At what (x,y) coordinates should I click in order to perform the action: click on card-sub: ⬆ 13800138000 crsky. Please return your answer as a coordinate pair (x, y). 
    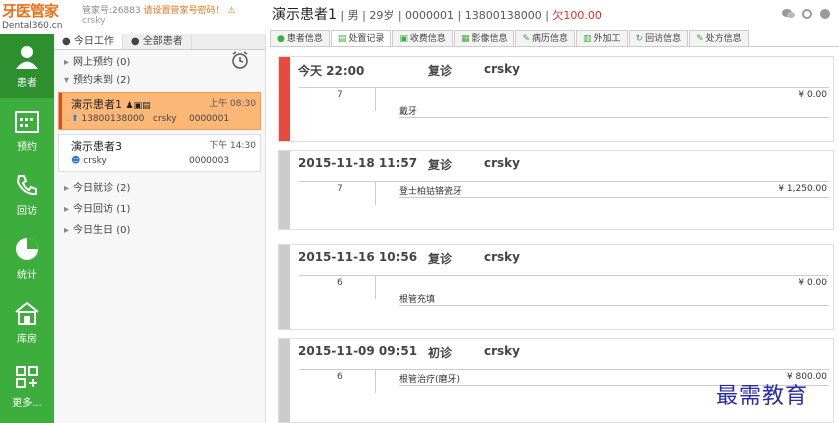
    Looking at the image, I should click on (124, 119).